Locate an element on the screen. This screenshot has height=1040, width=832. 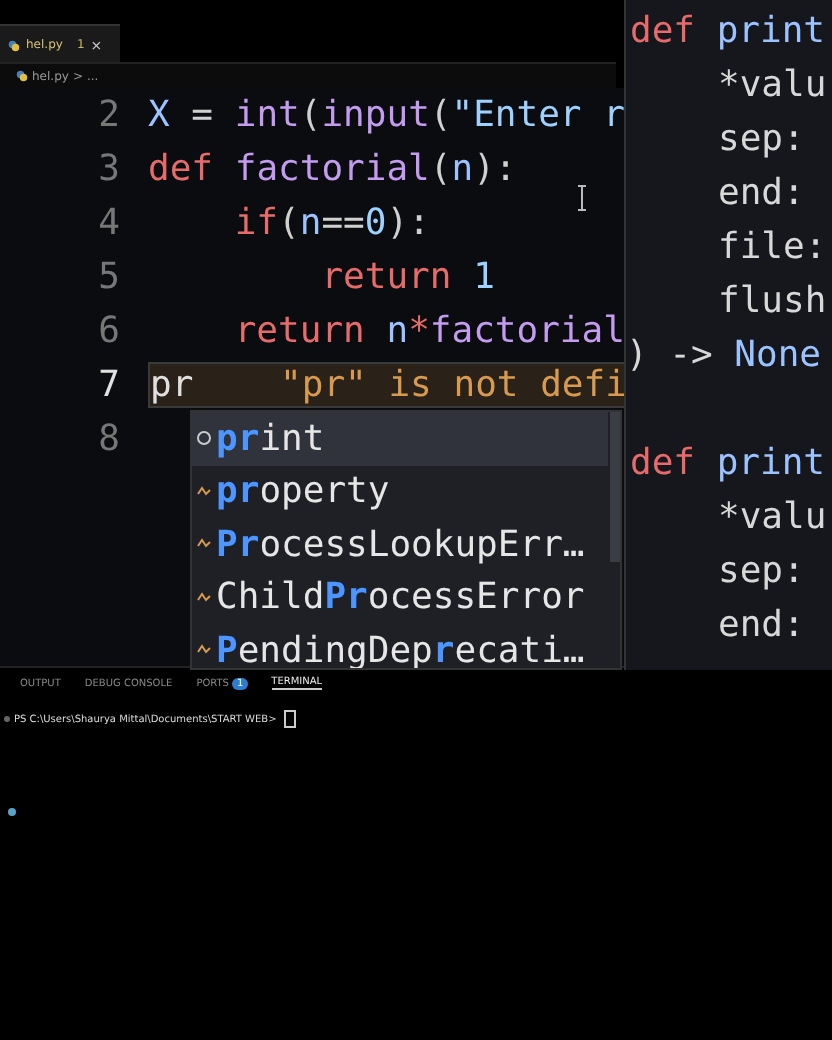
code-line: return n*factorial is located at coordinates (428, 331).